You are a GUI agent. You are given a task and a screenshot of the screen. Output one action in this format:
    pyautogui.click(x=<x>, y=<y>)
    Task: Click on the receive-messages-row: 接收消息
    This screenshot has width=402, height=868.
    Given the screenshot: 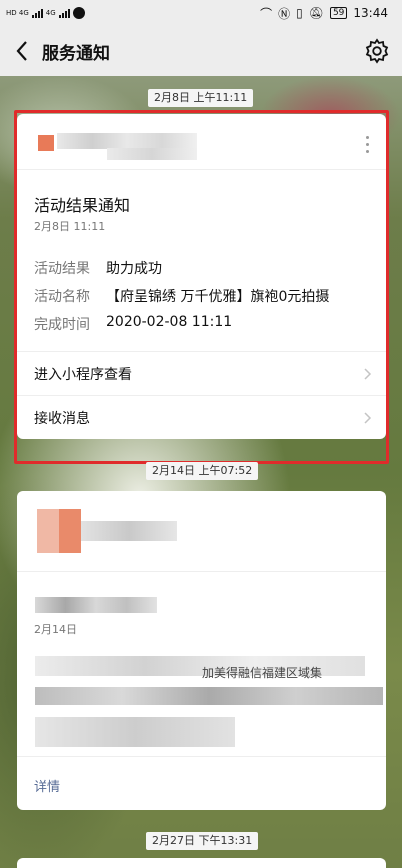 What is the action you would take?
    pyautogui.click(x=201, y=417)
    